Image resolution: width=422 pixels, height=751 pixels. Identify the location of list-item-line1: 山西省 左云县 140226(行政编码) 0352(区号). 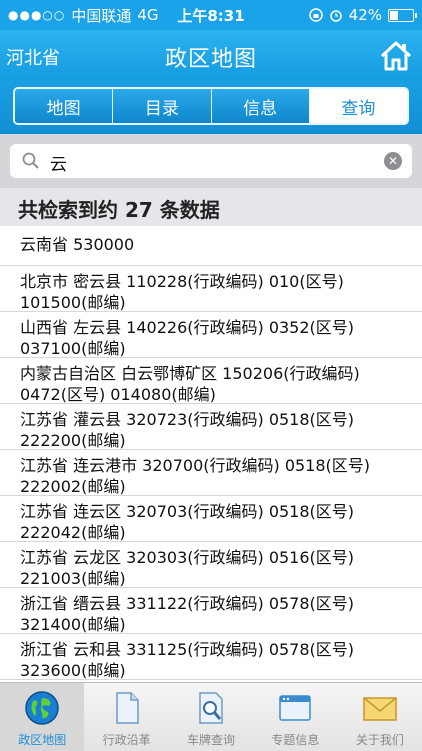
(187, 327).